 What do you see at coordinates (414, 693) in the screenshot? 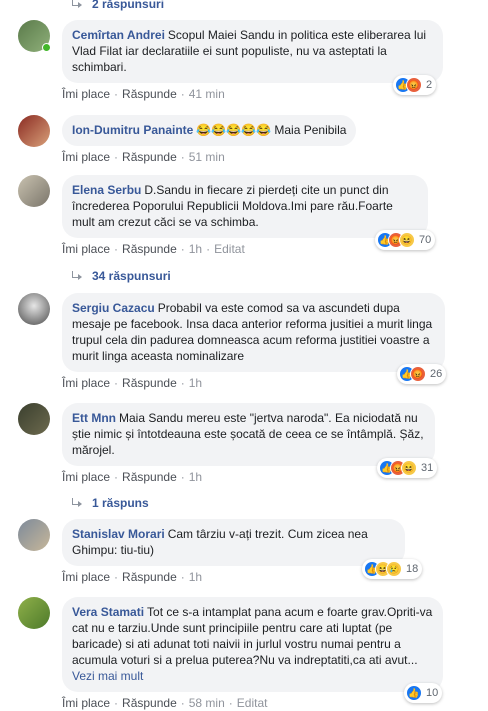
I see `like-icon: 👍` at bounding box center [414, 693].